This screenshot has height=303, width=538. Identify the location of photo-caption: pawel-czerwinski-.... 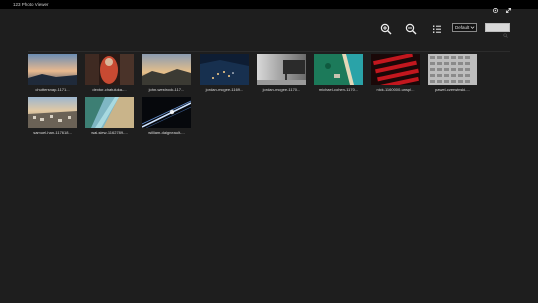
(452, 89).